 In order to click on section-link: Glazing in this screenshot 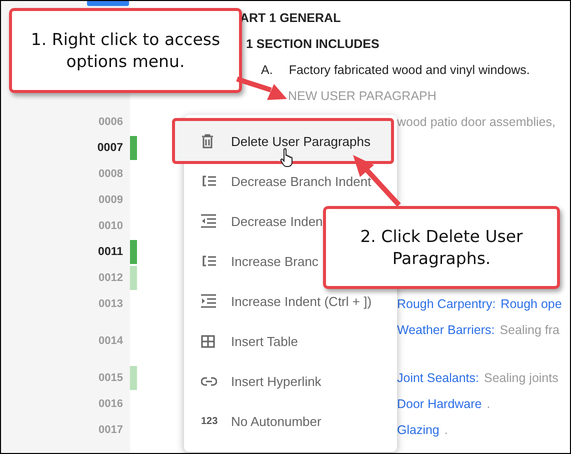, I will do `click(418, 430)`.